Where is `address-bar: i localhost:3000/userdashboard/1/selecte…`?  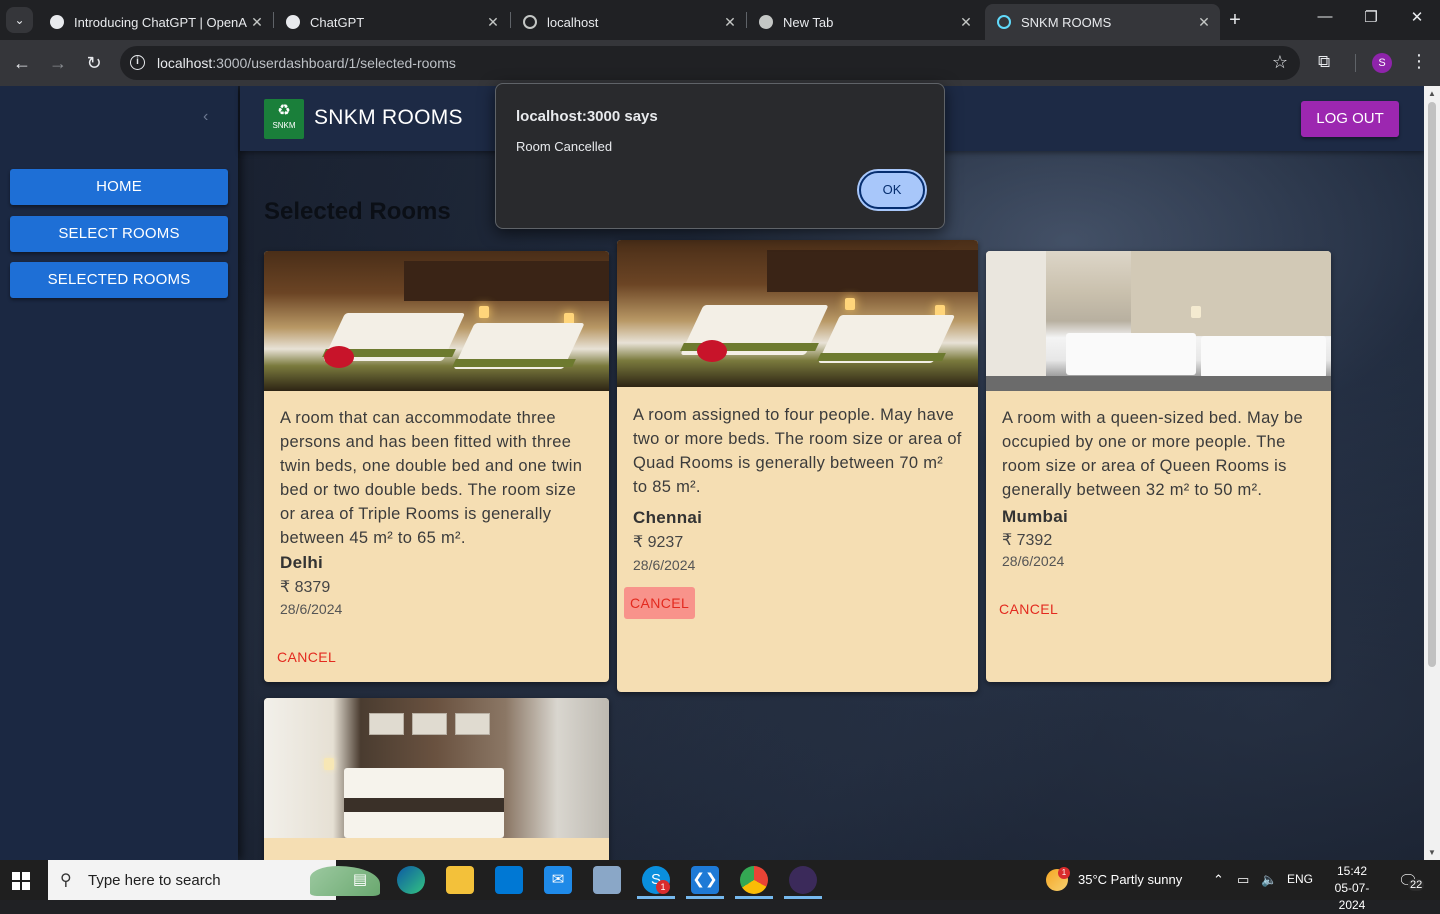
address-bar: i localhost:3000/userdashboard/1/selecte… is located at coordinates (710, 63).